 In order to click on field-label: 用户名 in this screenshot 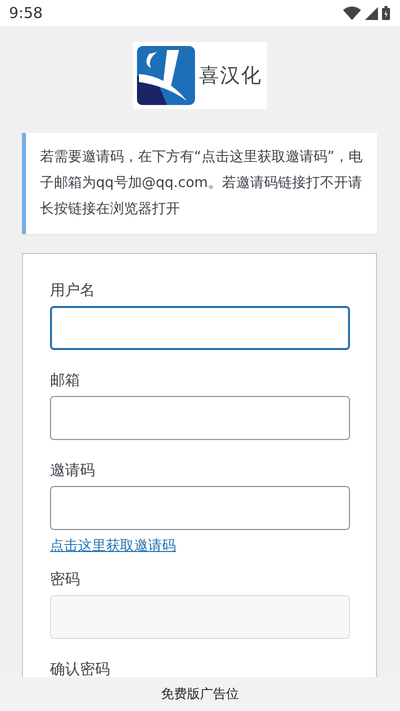, I will do `click(72, 290)`.